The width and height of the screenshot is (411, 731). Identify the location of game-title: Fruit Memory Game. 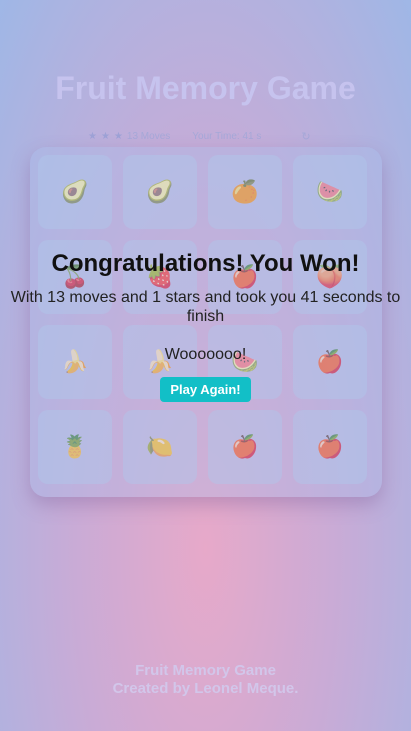
(205, 88).